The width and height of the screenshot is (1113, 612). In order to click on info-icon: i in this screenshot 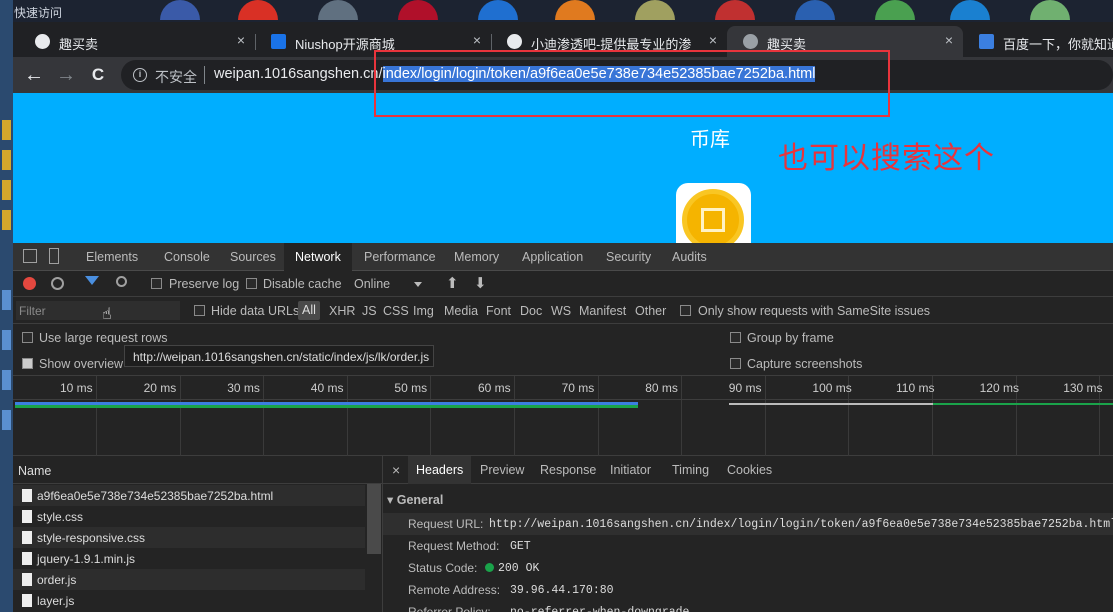, I will do `click(140, 75)`.